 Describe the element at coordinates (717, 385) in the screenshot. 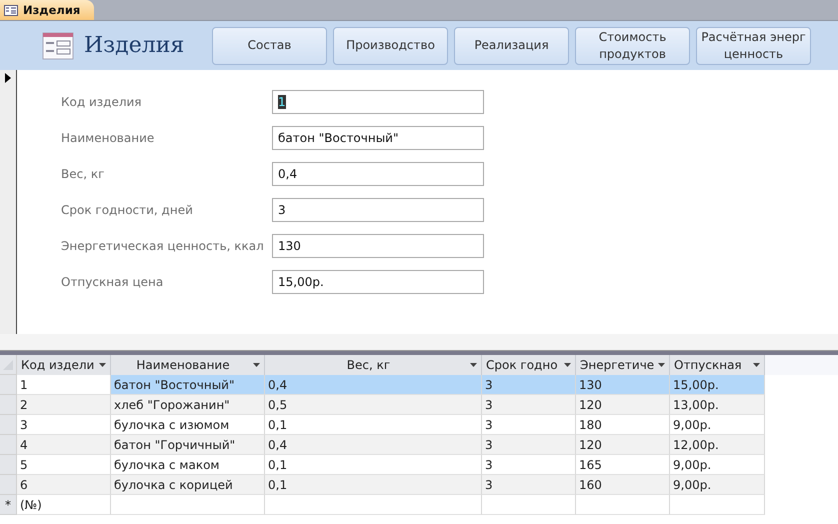

I see `table-cell: 15,00р.` at that location.